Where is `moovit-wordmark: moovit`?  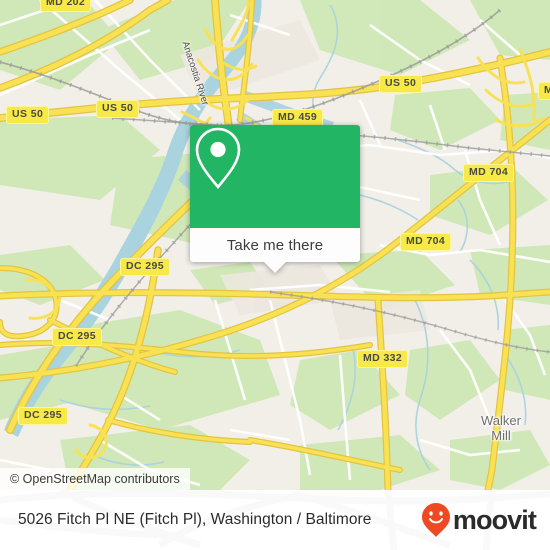
moovit-wordmark: moovit is located at coordinates (494, 519).